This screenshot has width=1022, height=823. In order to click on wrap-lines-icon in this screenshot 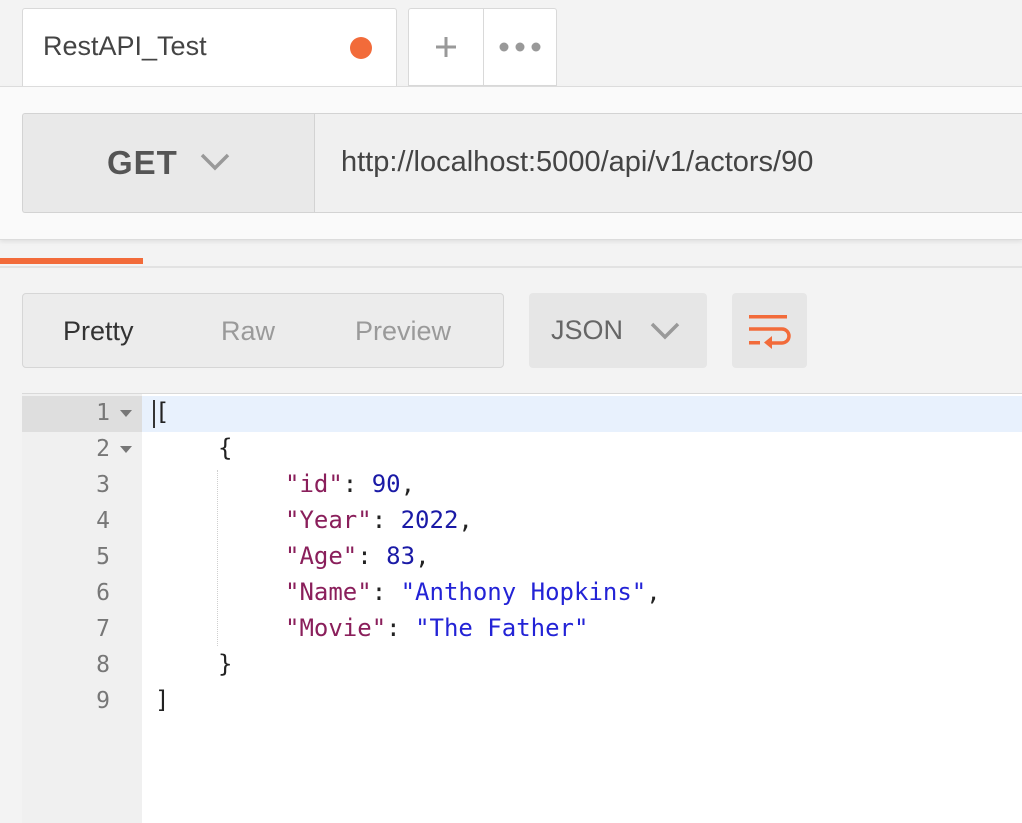, I will do `click(769, 331)`.